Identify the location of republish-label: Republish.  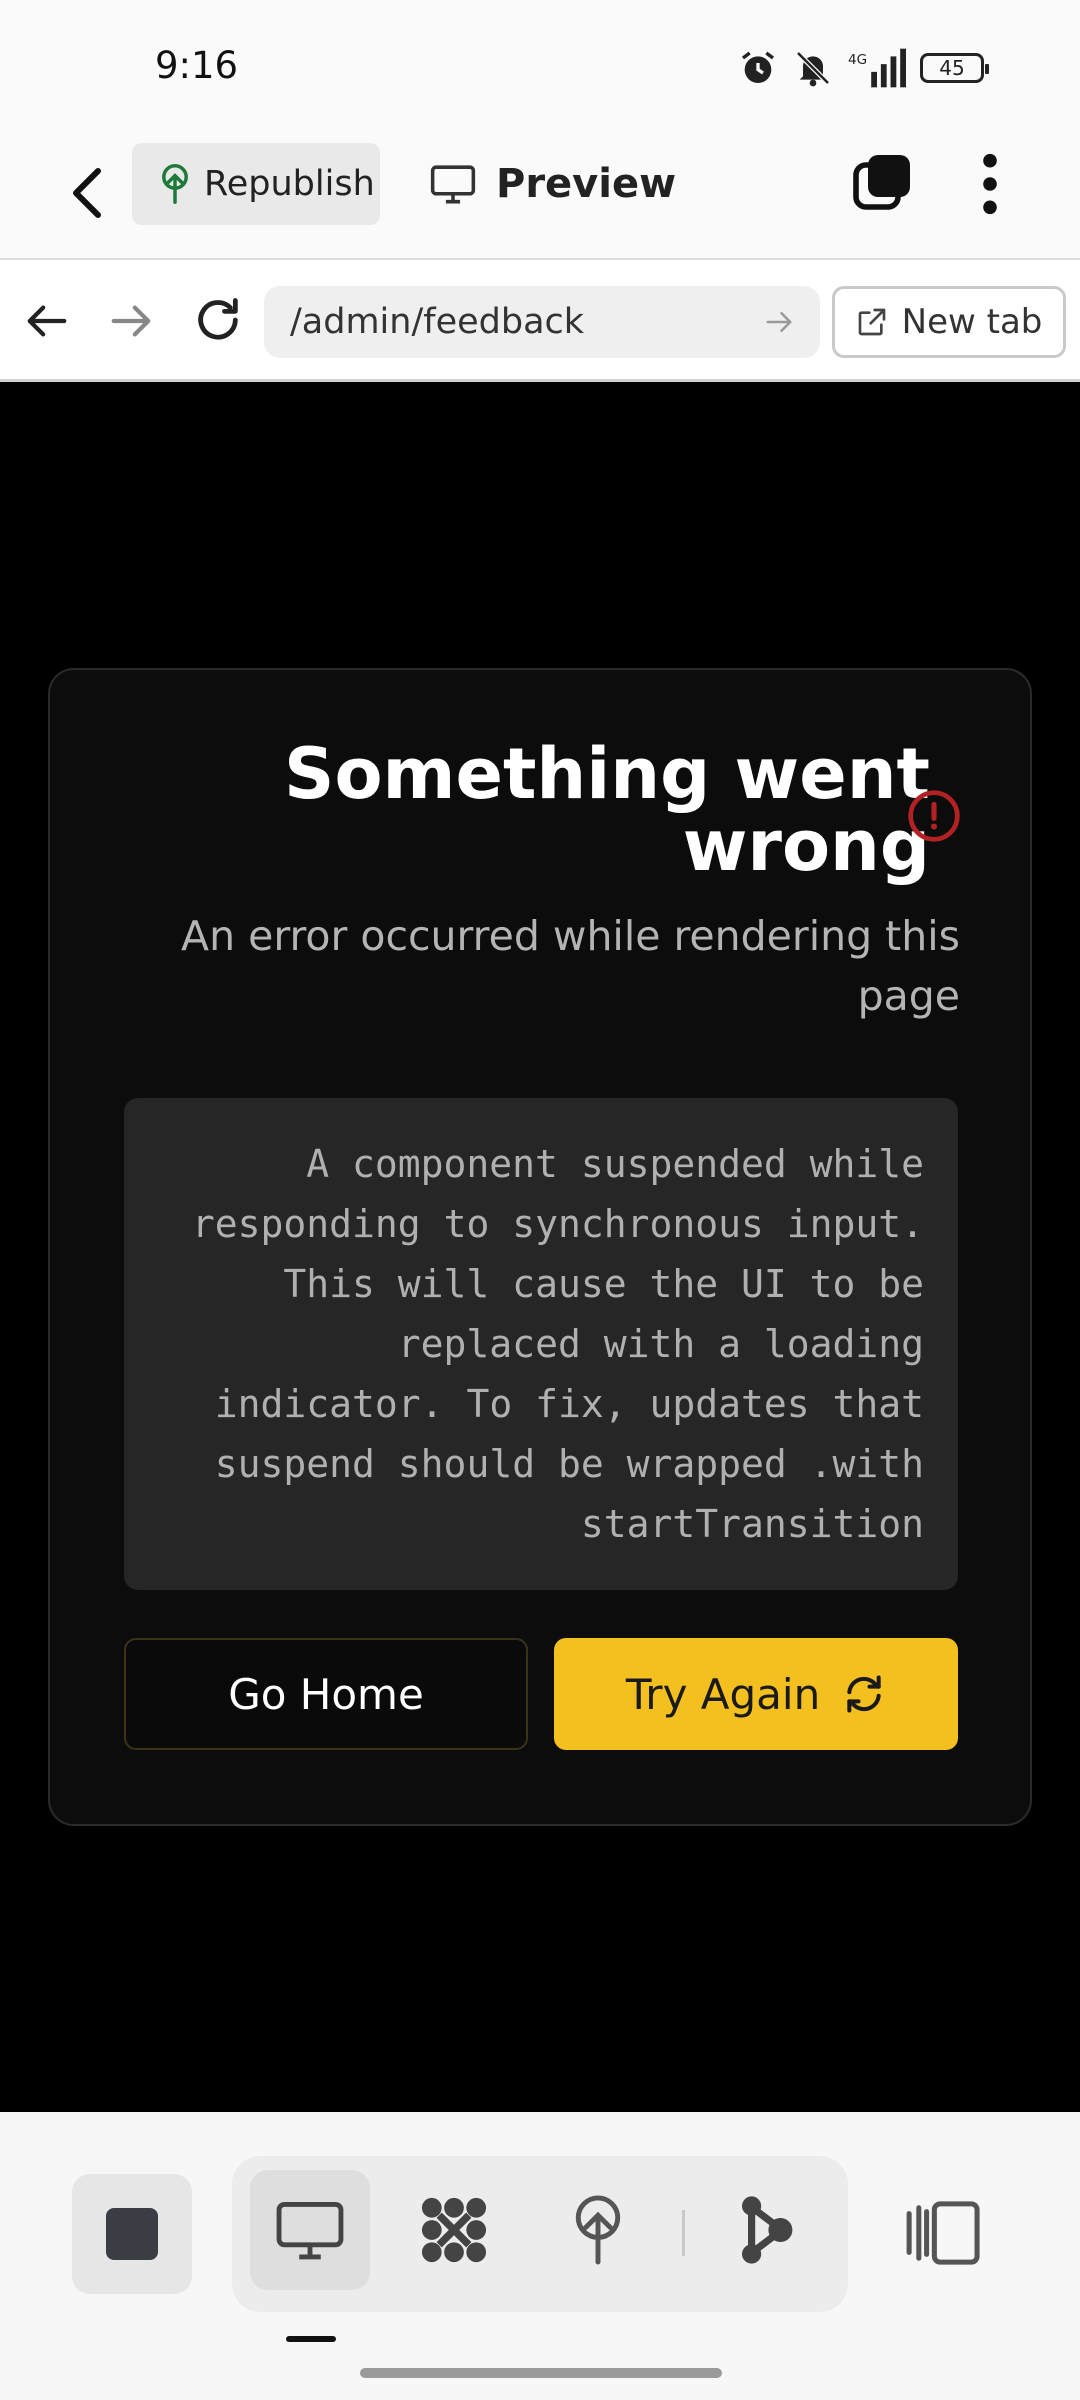
(289, 184).